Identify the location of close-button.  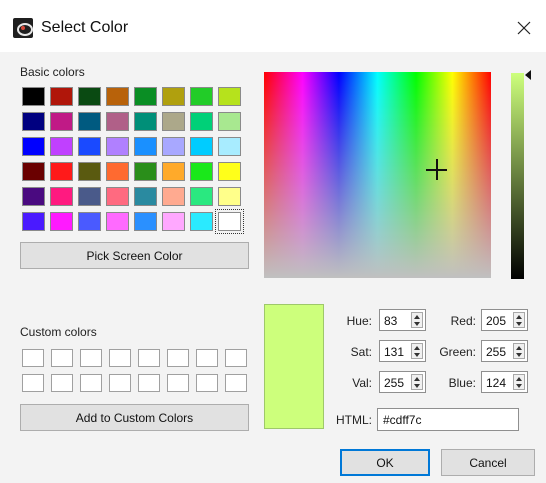
(524, 28).